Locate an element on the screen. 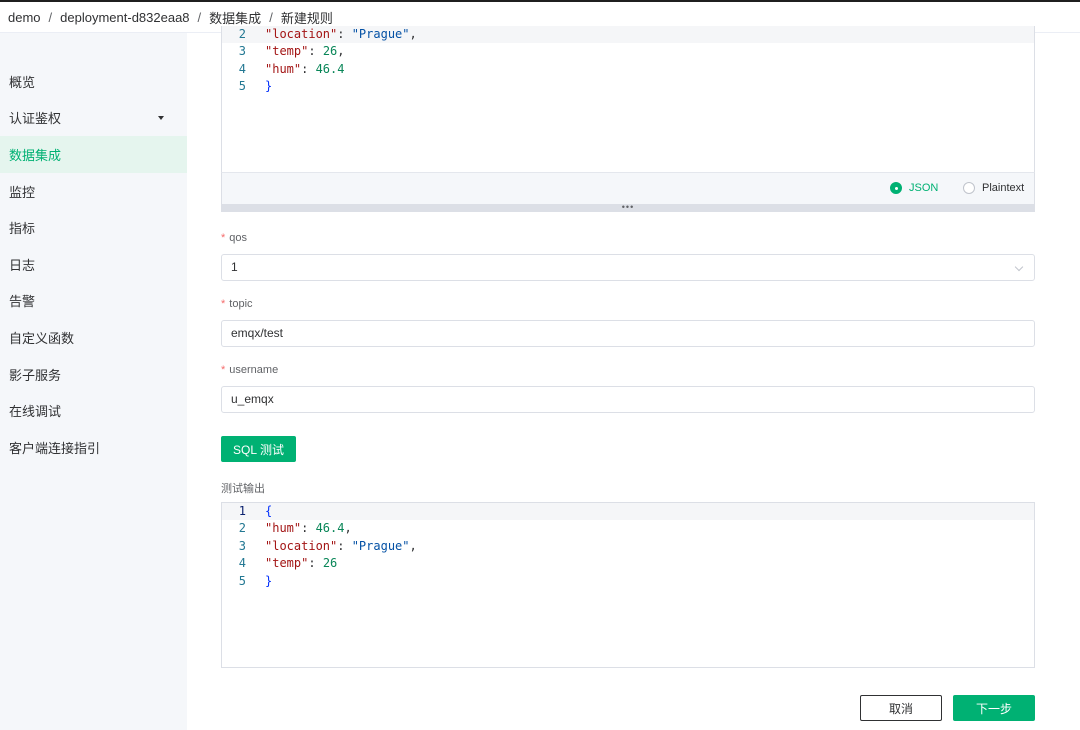  sidebar-item-data-integration: 数据集成 is located at coordinates (93, 154).